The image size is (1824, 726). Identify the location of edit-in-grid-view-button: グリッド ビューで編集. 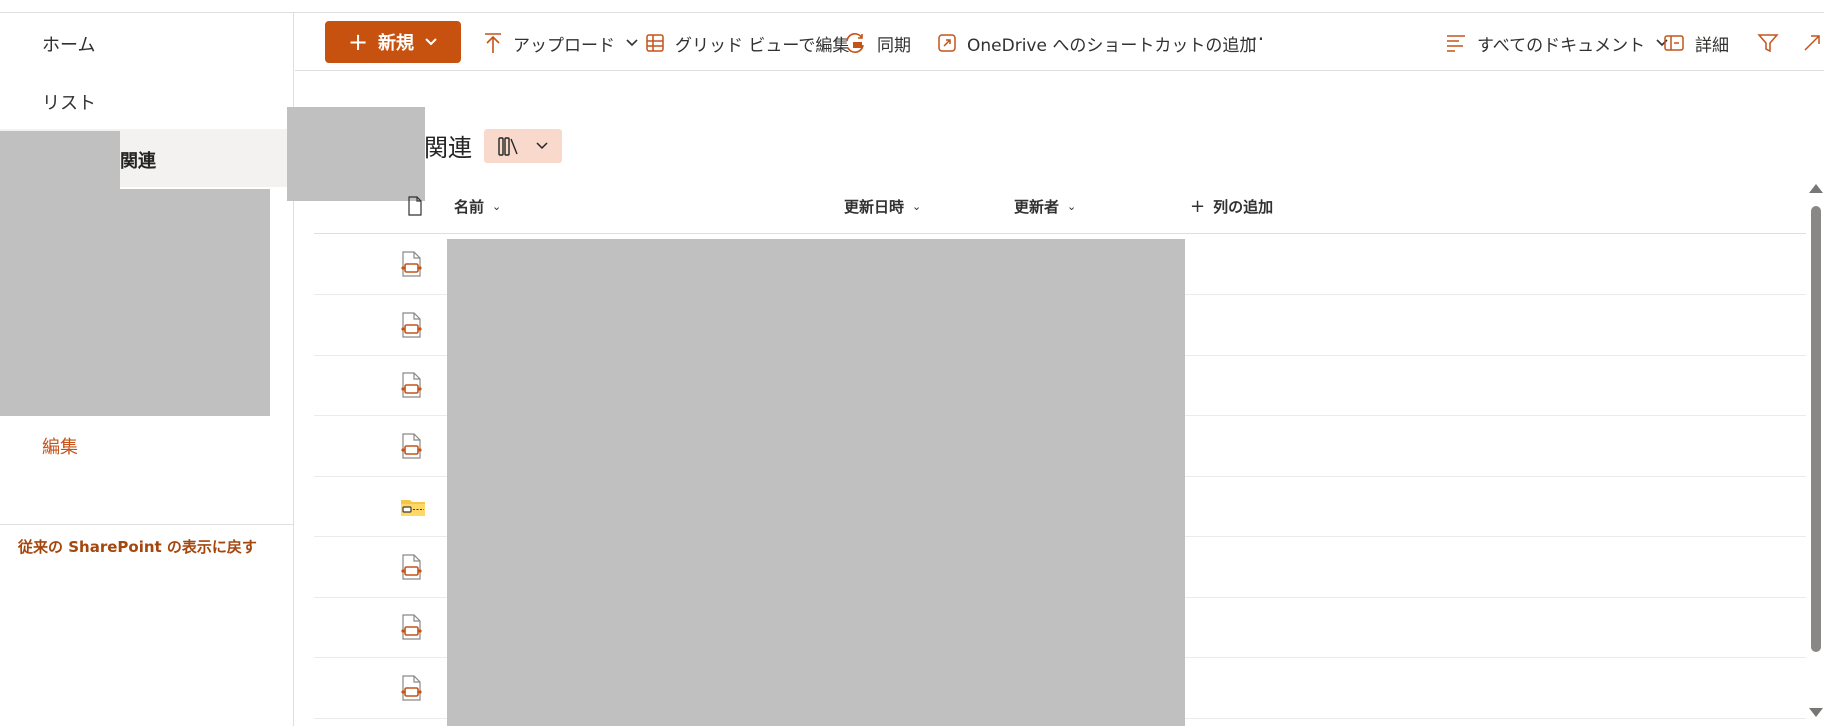
(747, 43).